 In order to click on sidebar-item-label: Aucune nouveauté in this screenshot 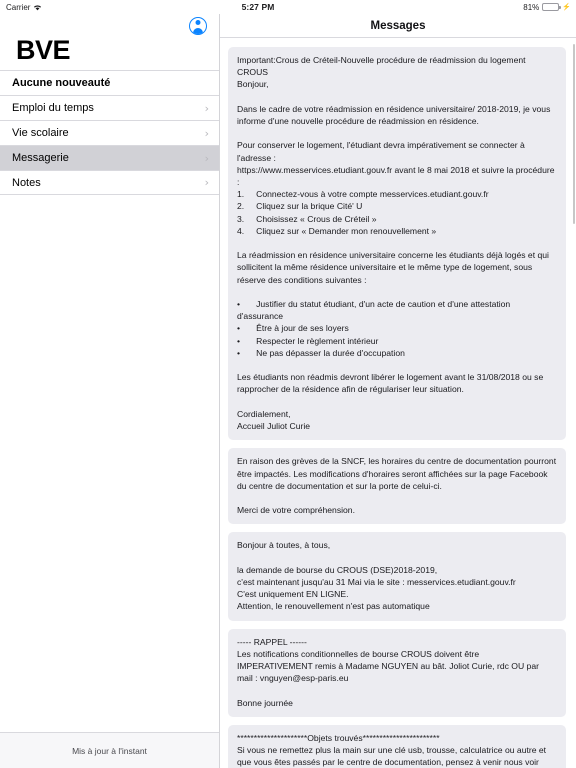, I will do `click(61, 83)`.